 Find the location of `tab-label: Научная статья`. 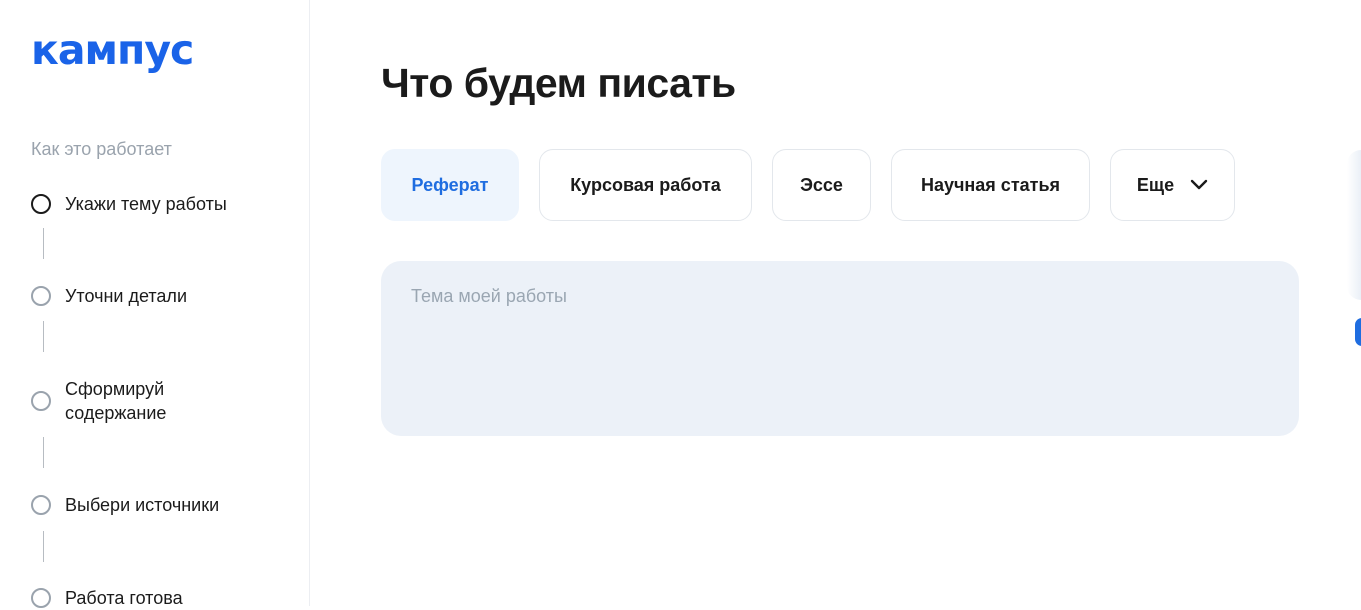

tab-label: Научная статья is located at coordinates (990, 184).